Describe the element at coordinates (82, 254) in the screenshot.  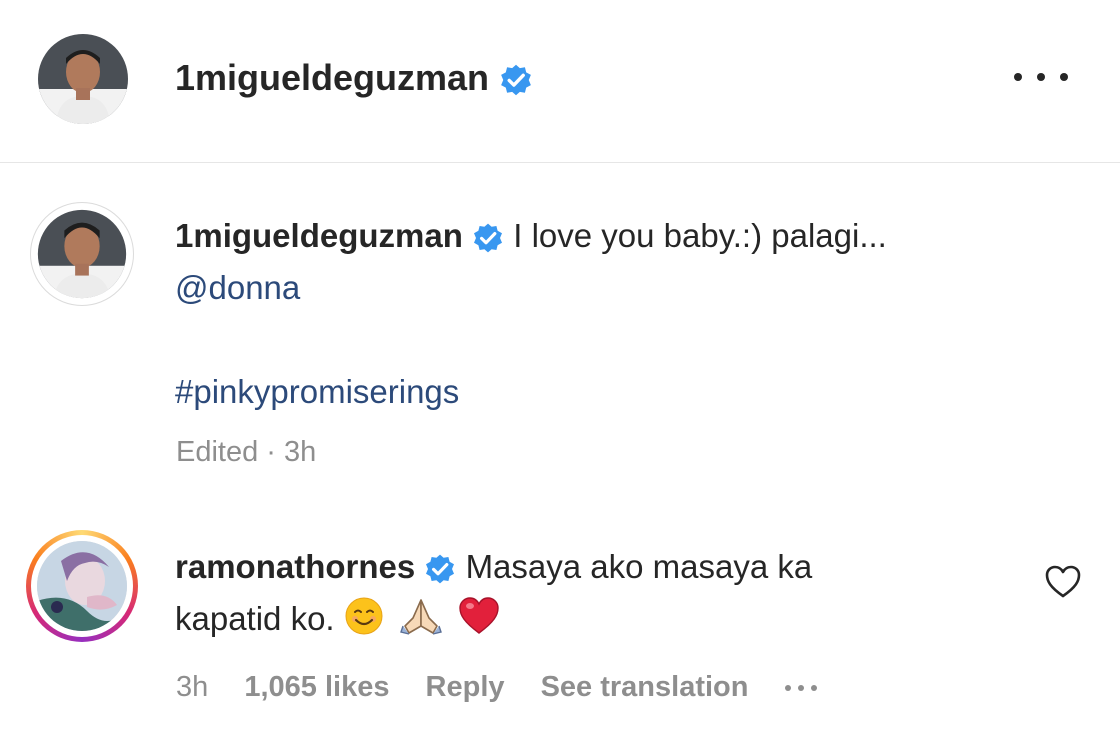
I see `caption-author-avatar` at that location.